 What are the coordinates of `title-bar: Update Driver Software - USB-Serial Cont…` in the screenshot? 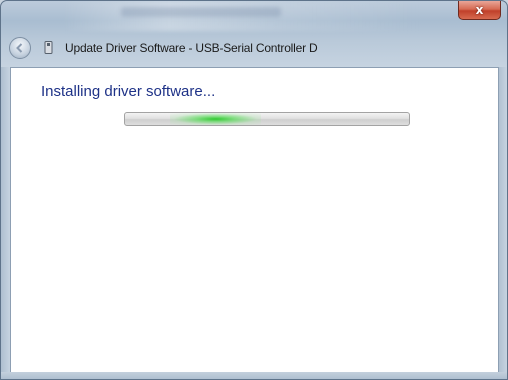 It's located at (254, 47).